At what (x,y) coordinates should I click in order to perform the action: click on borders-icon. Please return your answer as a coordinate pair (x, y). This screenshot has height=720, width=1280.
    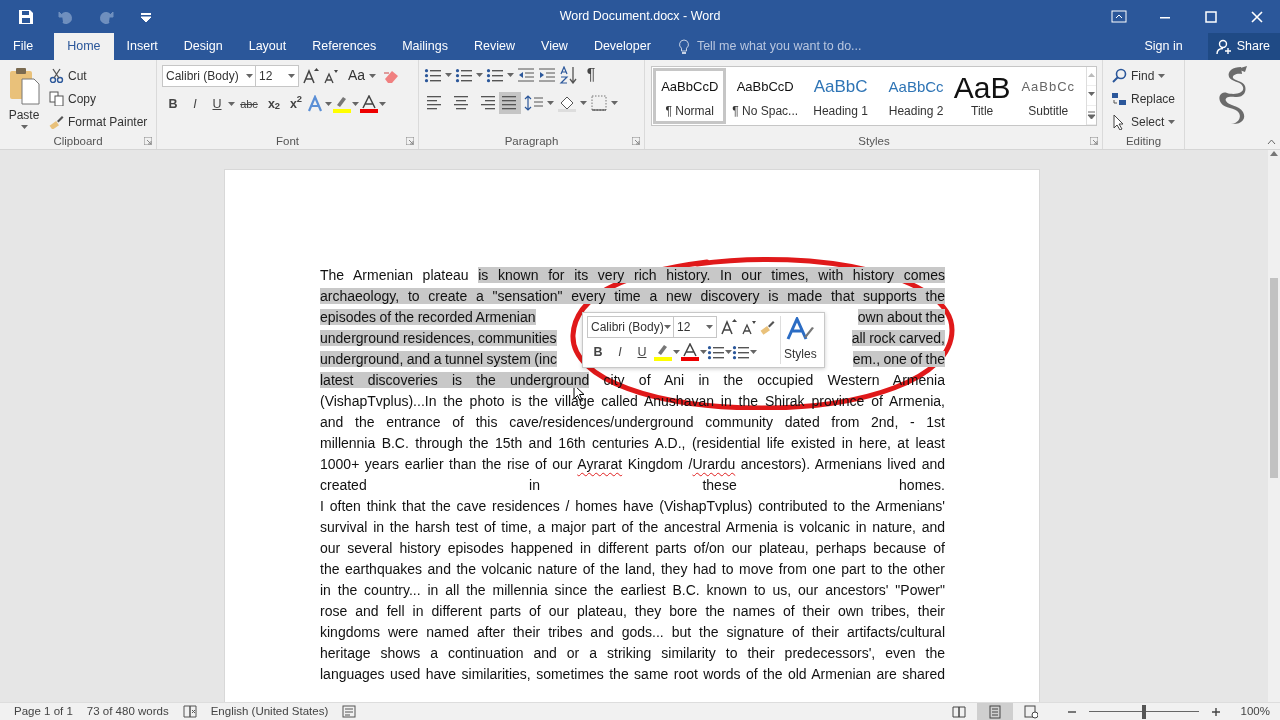
    Looking at the image, I should click on (599, 103).